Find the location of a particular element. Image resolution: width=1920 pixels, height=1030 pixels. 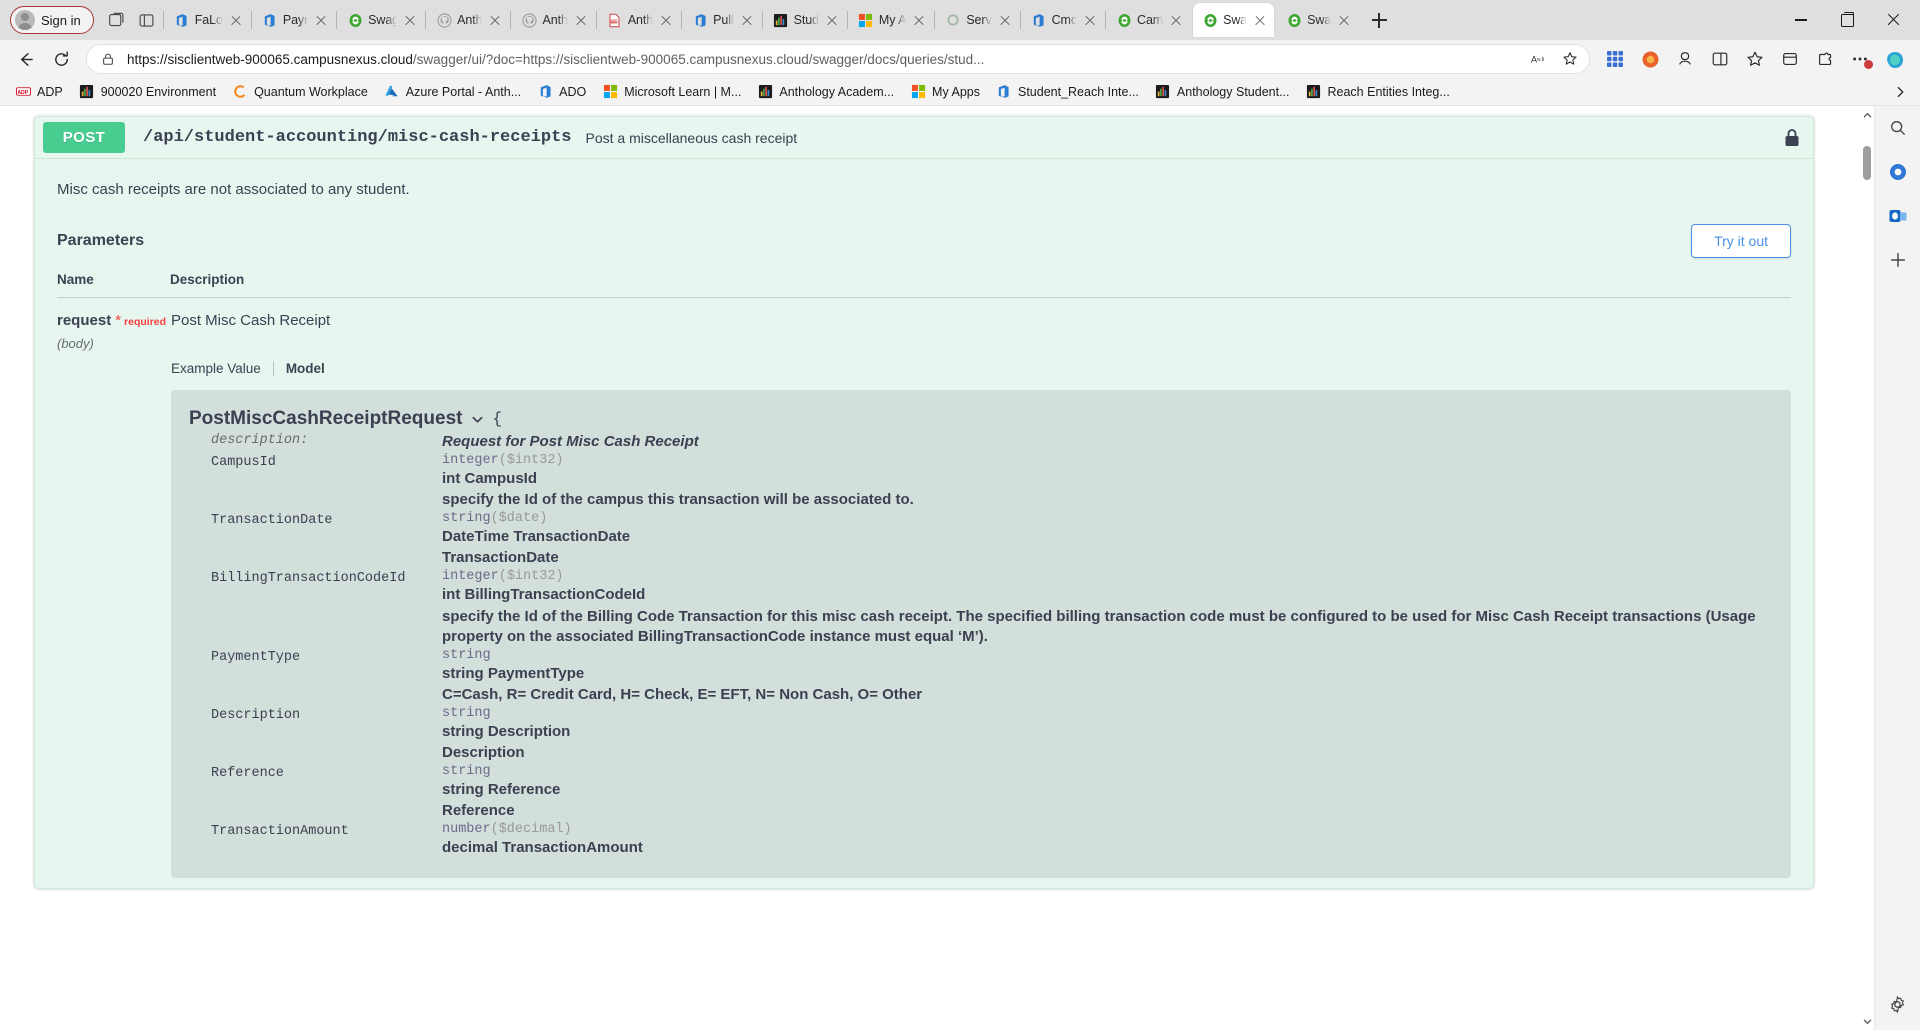

browser-tab: Swag is located at coordinates (381, 20).